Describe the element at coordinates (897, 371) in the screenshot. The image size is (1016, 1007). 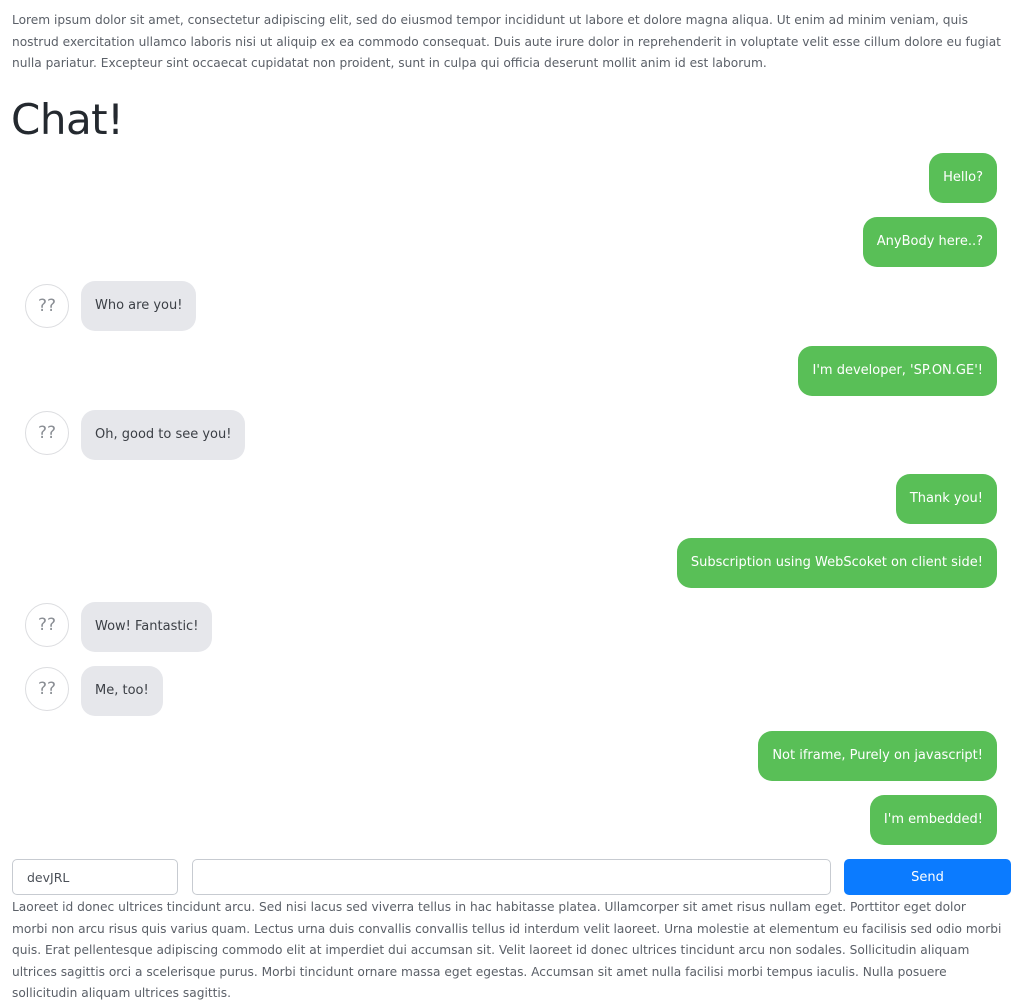
I see `outgoing-message: I'm developer, 'SP.ON.GE'!` at that location.